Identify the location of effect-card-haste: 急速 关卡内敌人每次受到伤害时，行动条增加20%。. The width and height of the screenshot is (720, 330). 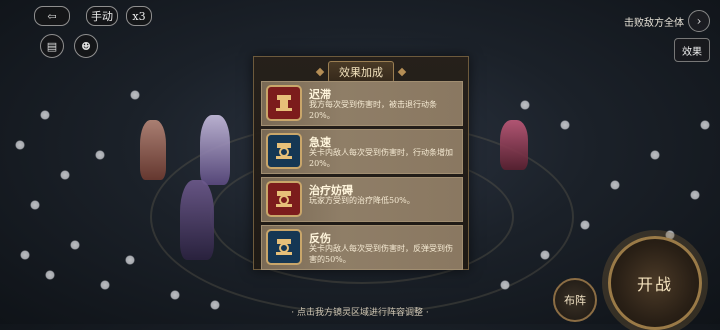
(362, 151).